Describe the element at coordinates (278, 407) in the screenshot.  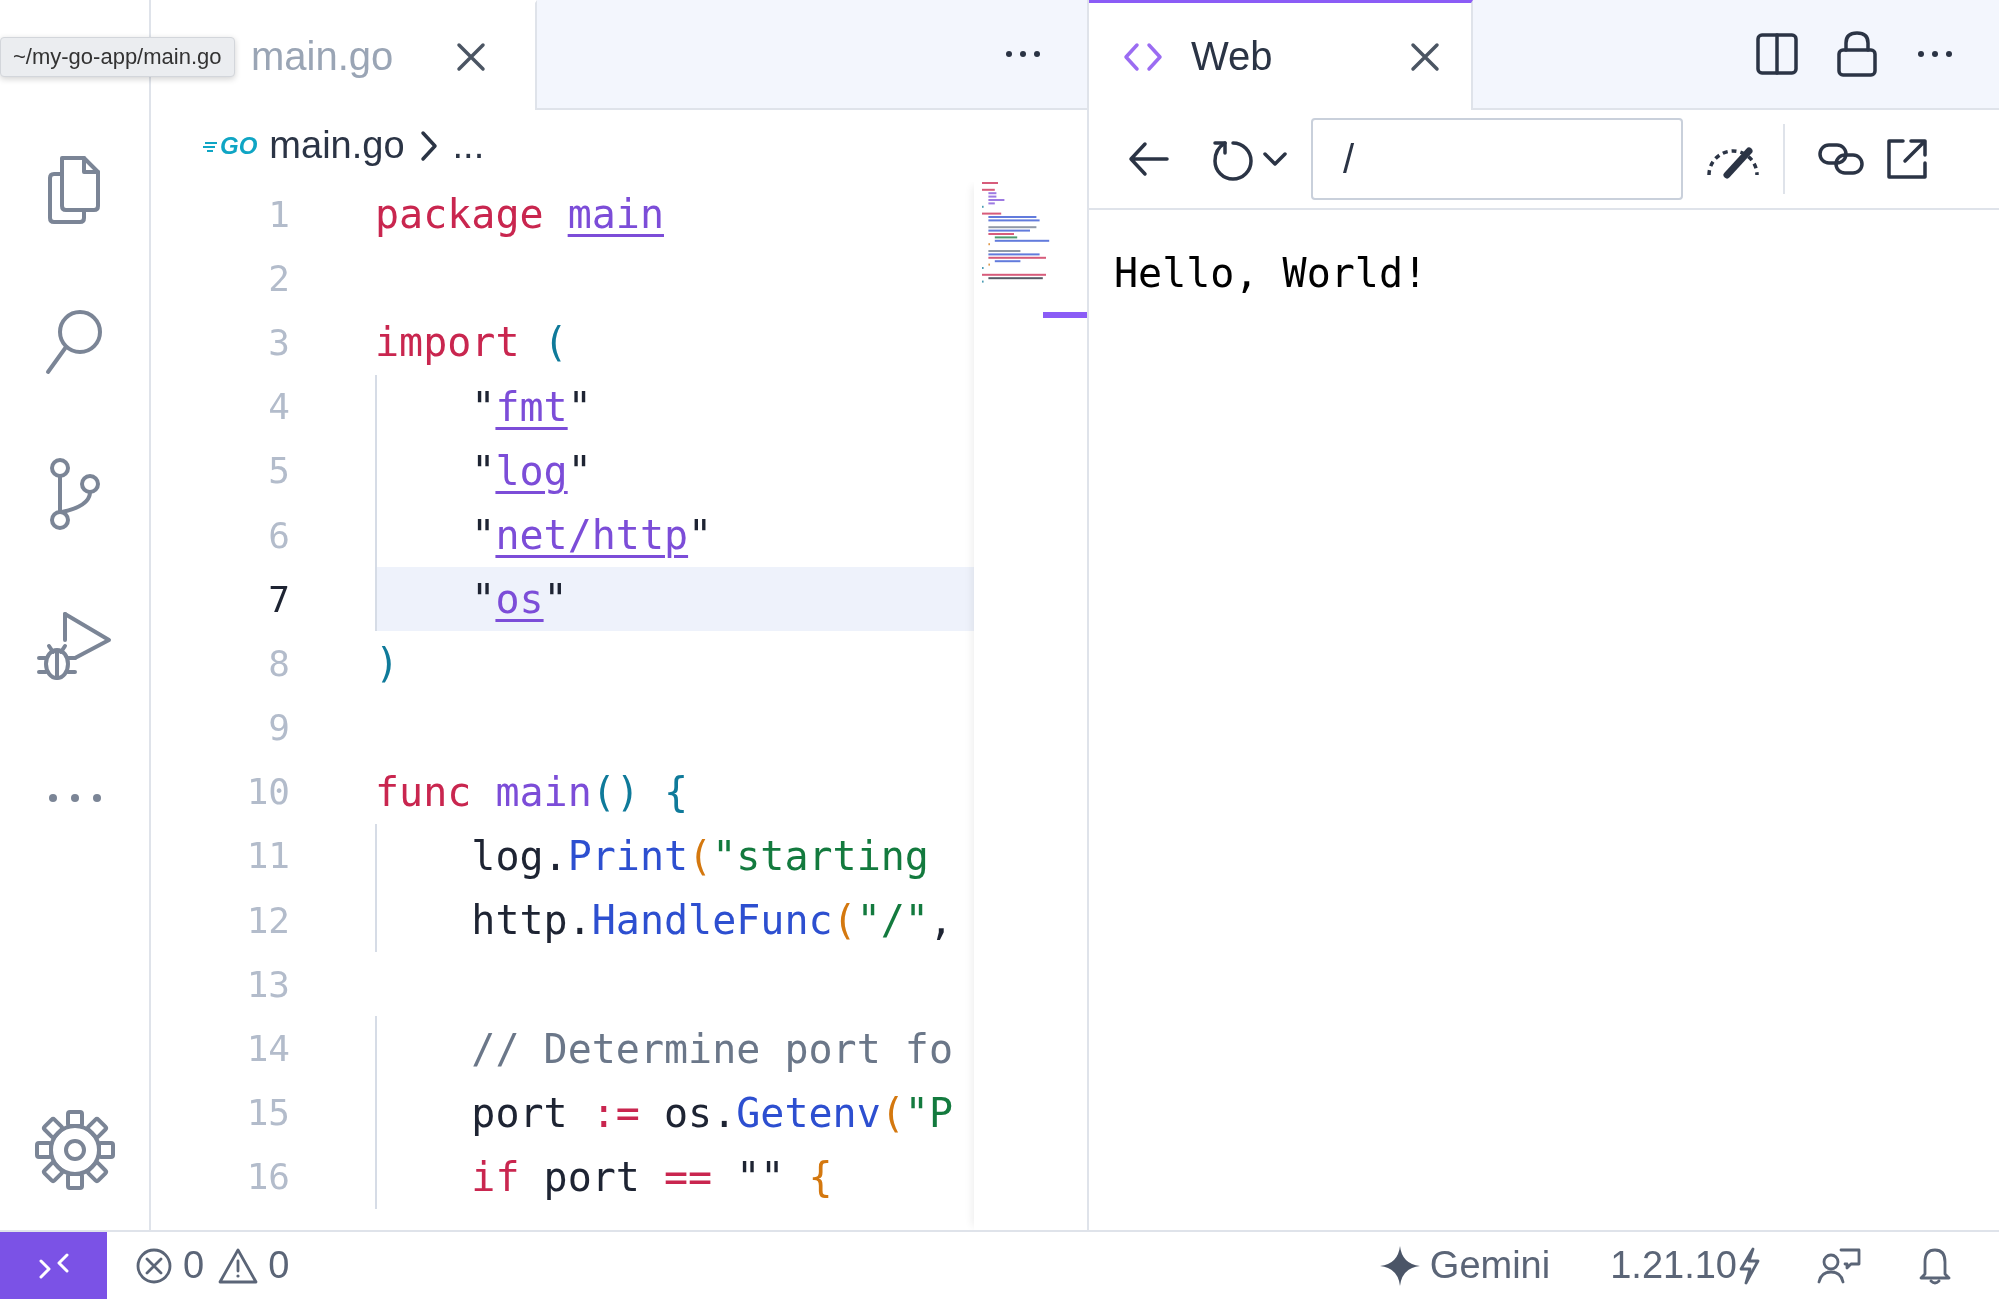
I see `line-number: 4` at that location.